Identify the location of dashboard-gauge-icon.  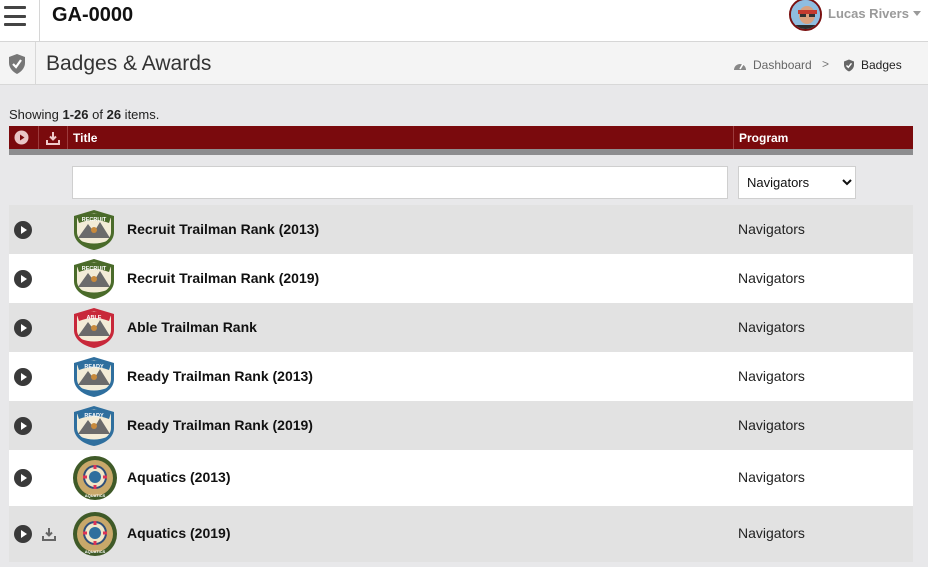
(740, 66).